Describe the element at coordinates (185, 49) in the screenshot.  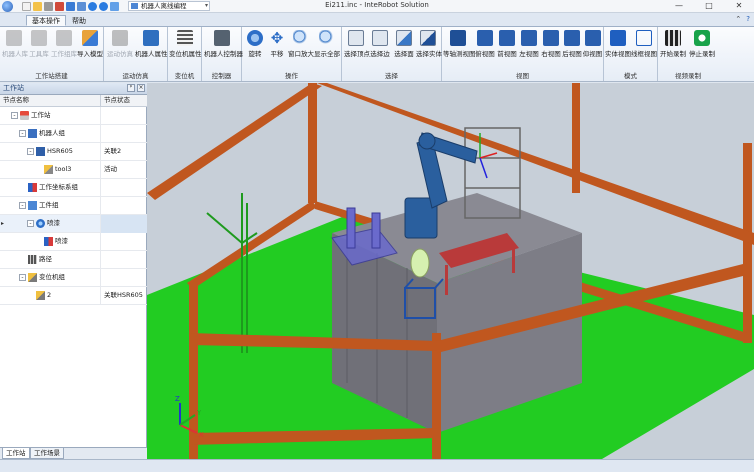
I see `positioner-properties-button: 变位机属性` at that location.